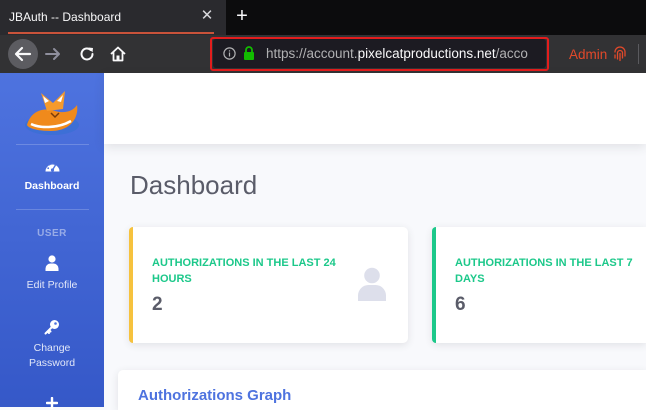  What do you see at coordinates (51, 327) in the screenshot?
I see `key-icon` at bounding box center [51, 327].